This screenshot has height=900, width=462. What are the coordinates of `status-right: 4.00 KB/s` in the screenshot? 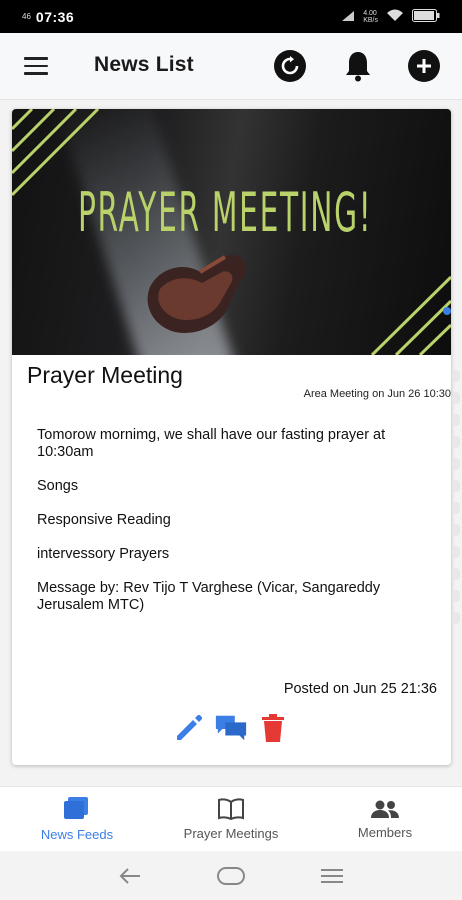 It's located at (390, 16).